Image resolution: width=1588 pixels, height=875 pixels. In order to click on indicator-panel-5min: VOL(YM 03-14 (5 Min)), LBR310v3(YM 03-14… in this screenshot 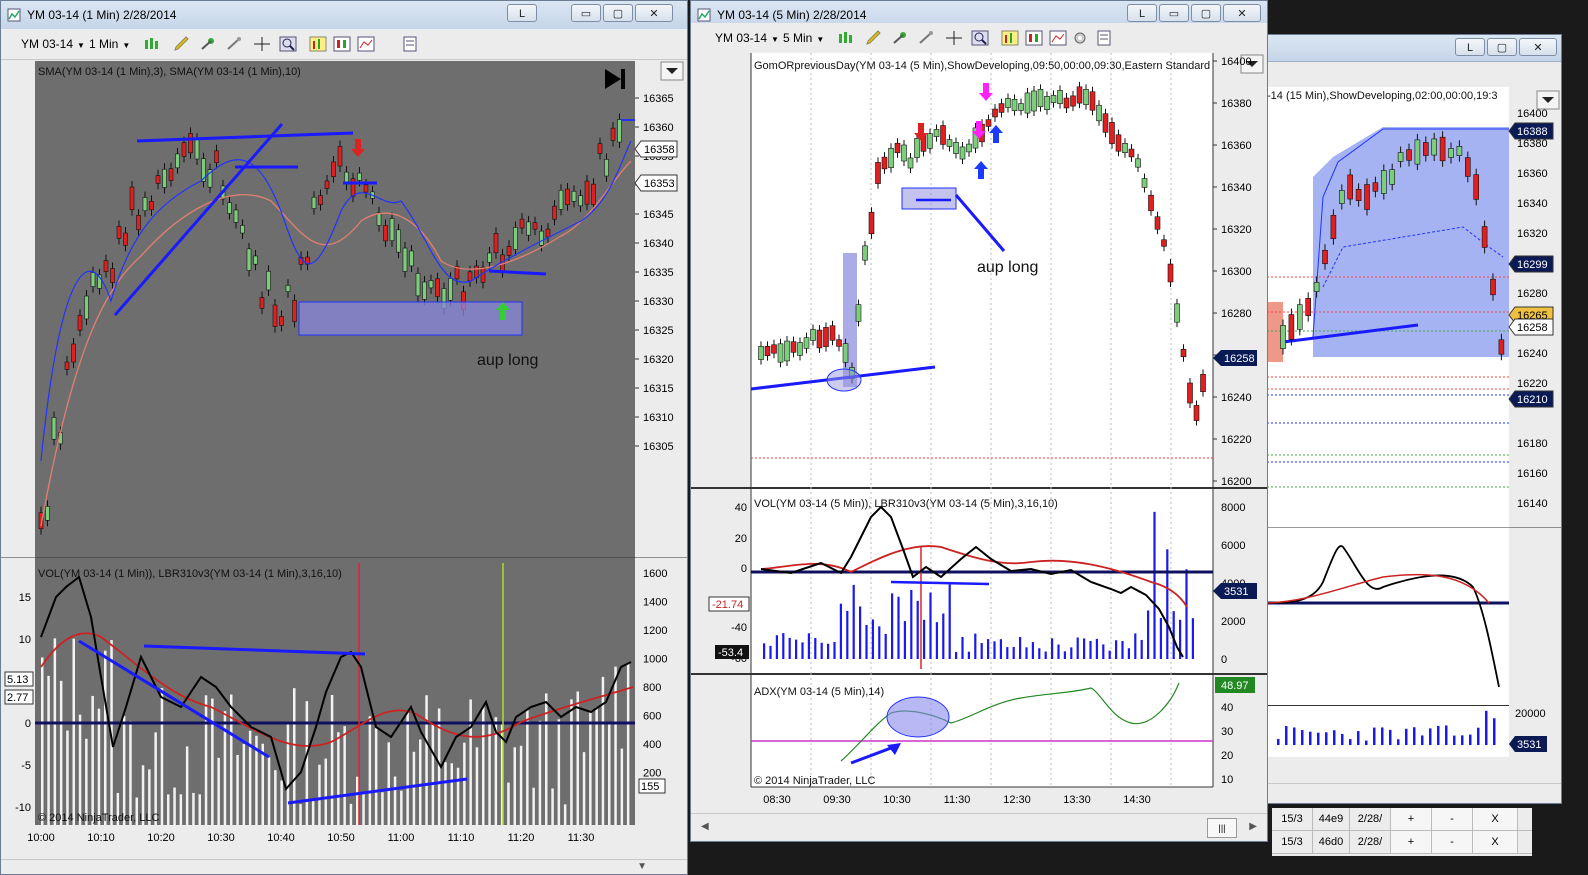, I will do `click(979, 580)`.